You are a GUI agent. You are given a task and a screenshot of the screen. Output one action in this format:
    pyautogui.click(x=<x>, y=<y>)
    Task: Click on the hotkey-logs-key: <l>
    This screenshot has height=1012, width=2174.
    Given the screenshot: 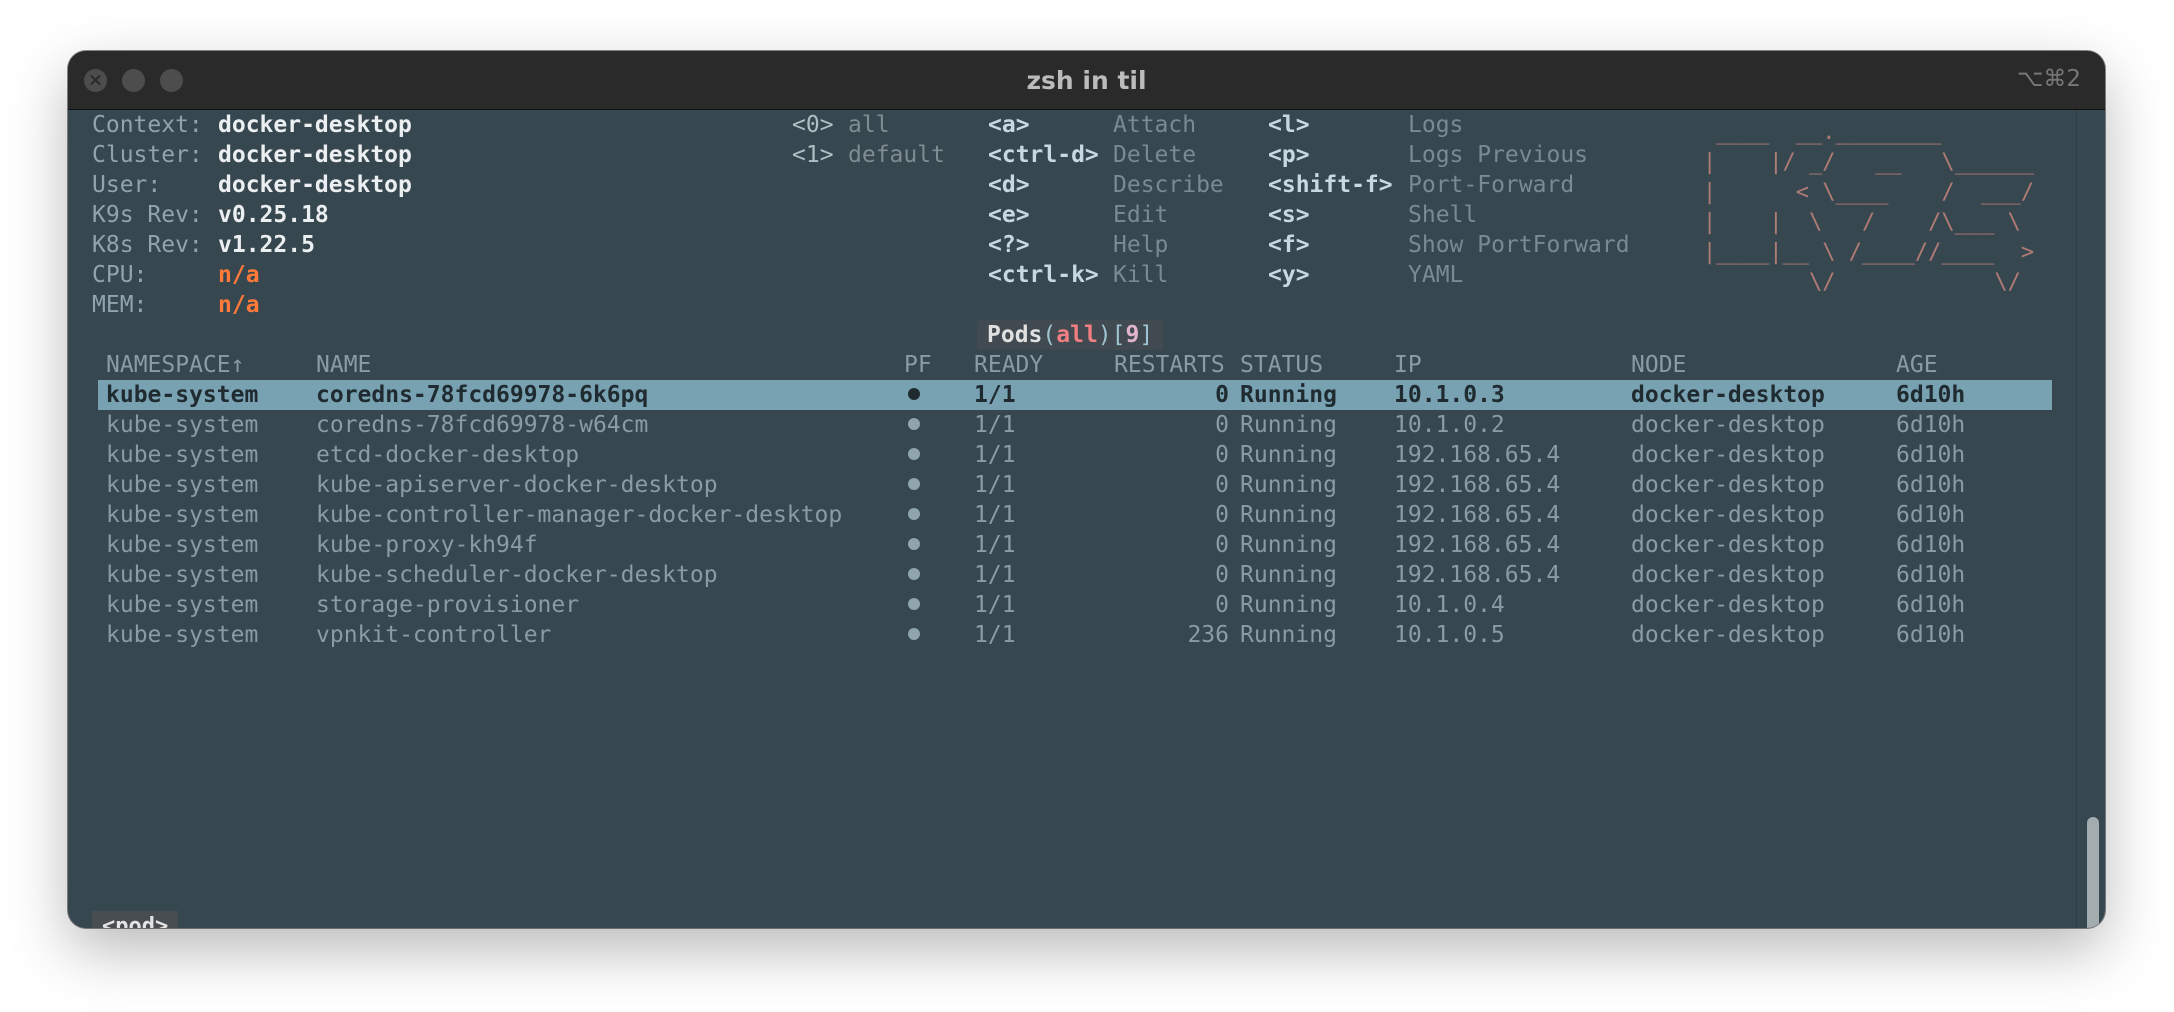 What is the action you would take?
    pyautogui.click(x=1289, y=125)
    